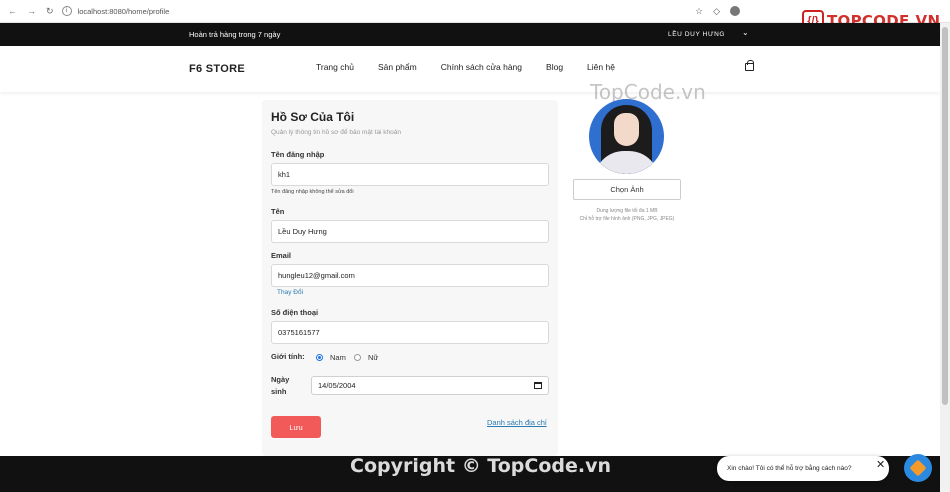 This screenshot has height=492, width=950. What do you see at coordinates (517, 422) in the screenshot?
I see `address-list-link: Danh sách địa chỉ` at bounding box center [517, 422].